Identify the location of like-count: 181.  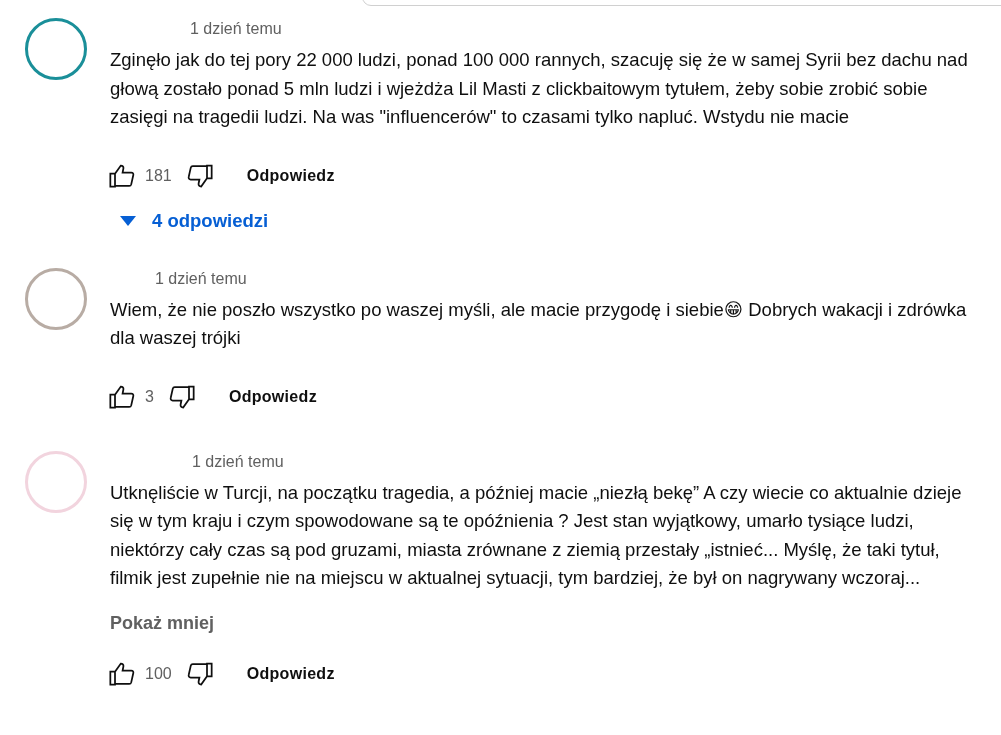
(158, 175).